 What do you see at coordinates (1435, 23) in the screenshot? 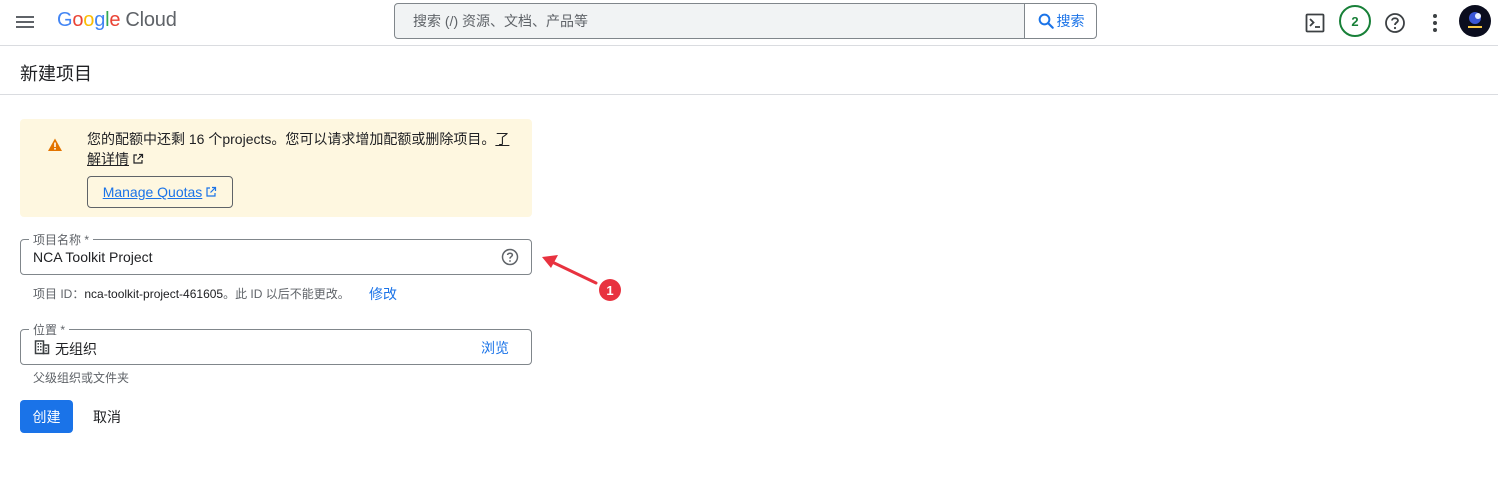
I see `more-vert-icon` at bounding box center [1435, 23].